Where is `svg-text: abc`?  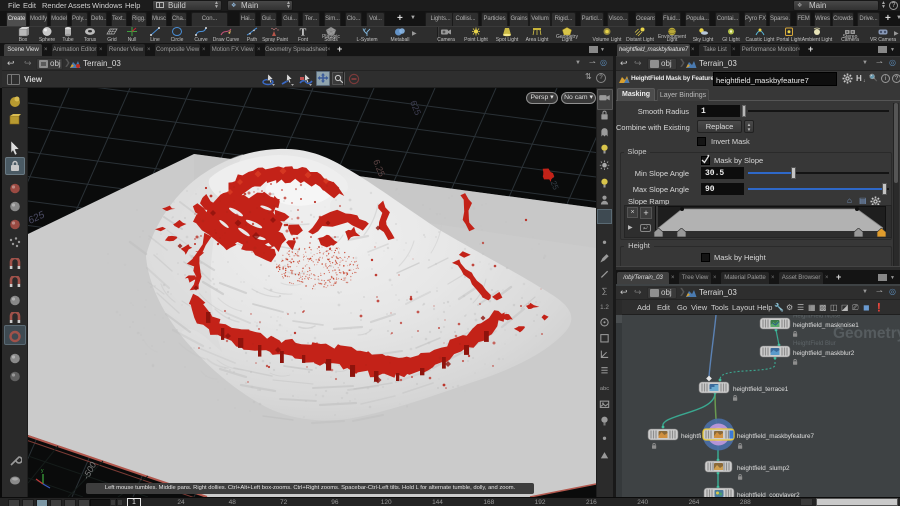 svg-text: abc is located at coordinates (604, 389).